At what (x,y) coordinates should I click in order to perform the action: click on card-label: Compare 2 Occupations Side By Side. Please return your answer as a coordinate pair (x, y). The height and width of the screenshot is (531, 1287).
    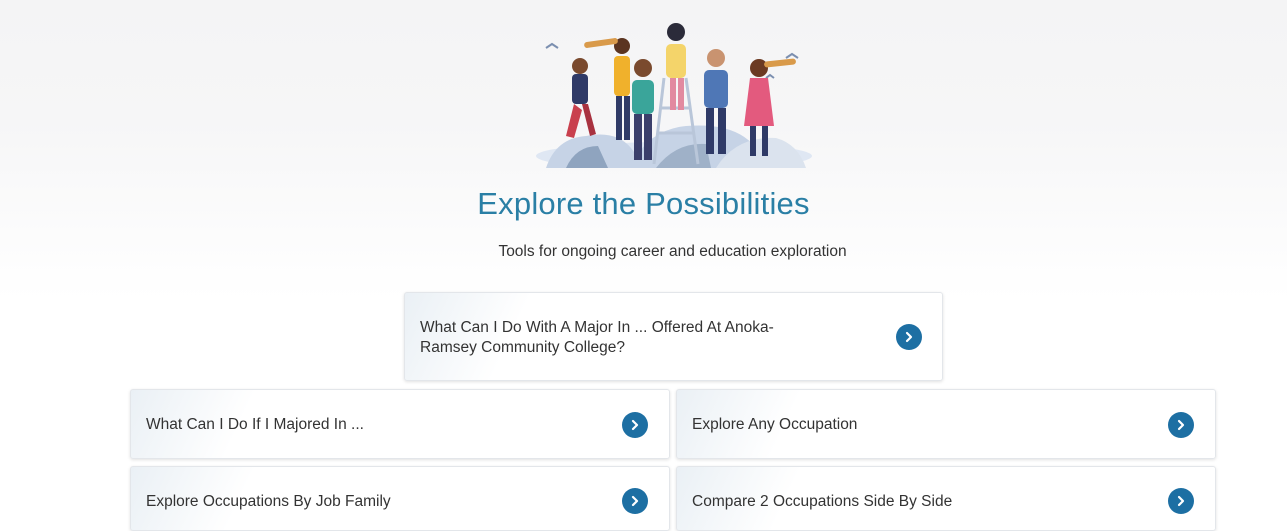
    Looking at the image, I should click on (822, 501).